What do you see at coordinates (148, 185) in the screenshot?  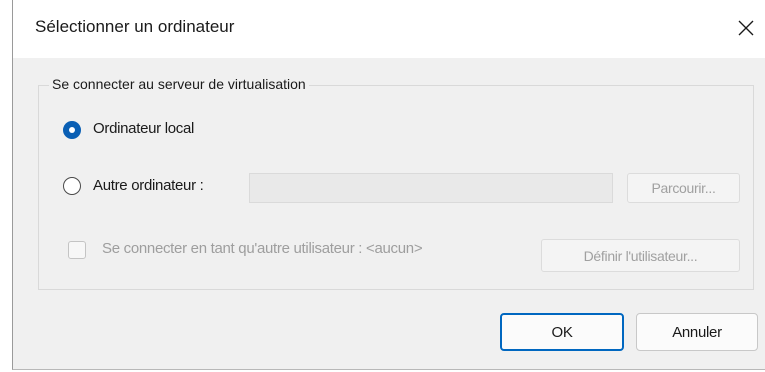 I see `other-computer-label: Autre ordinateur :` at bounding box center [148, 185].